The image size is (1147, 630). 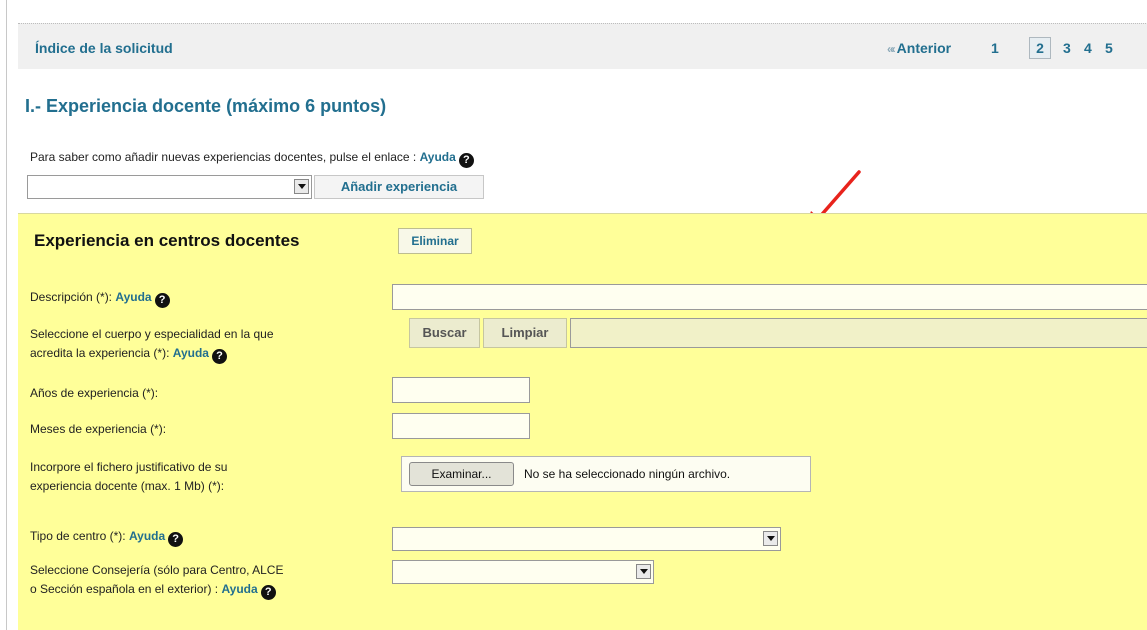 What do you see at coordinates (98, 429) in the screenshot?
I see `months-label: Meses de experiencia (*):` at bounding box center [98, 429].